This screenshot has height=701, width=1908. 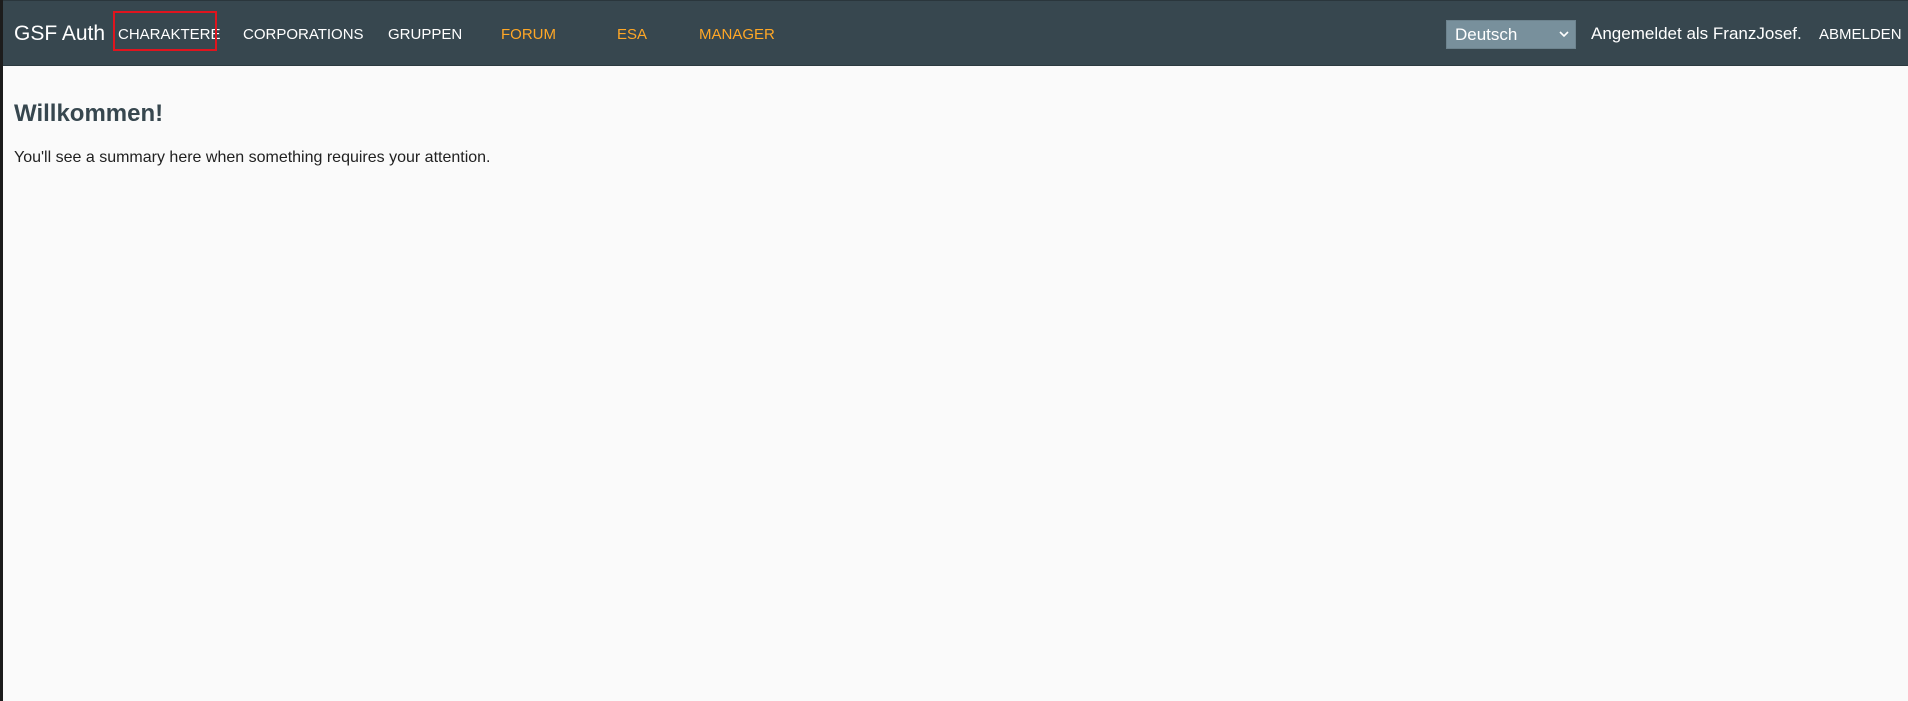 What do you see at coordinates (528, 35) in the screenshot?
I see `nav-link-forum: FORUM` at bounding box center [528, 35].